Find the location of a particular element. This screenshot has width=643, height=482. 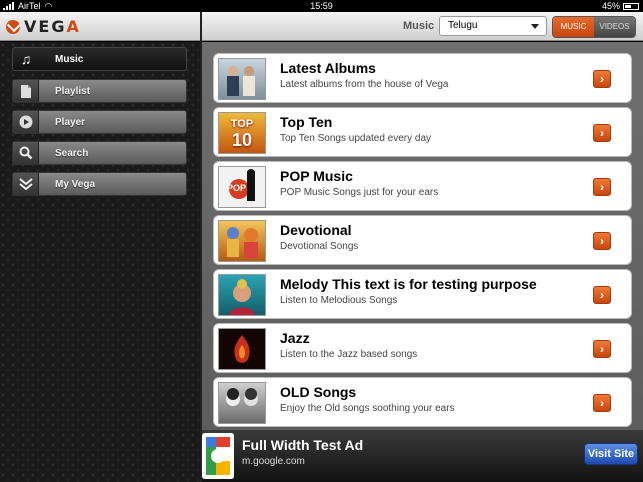

music-note-icon: ♫ is located at coordinates (26, 59).